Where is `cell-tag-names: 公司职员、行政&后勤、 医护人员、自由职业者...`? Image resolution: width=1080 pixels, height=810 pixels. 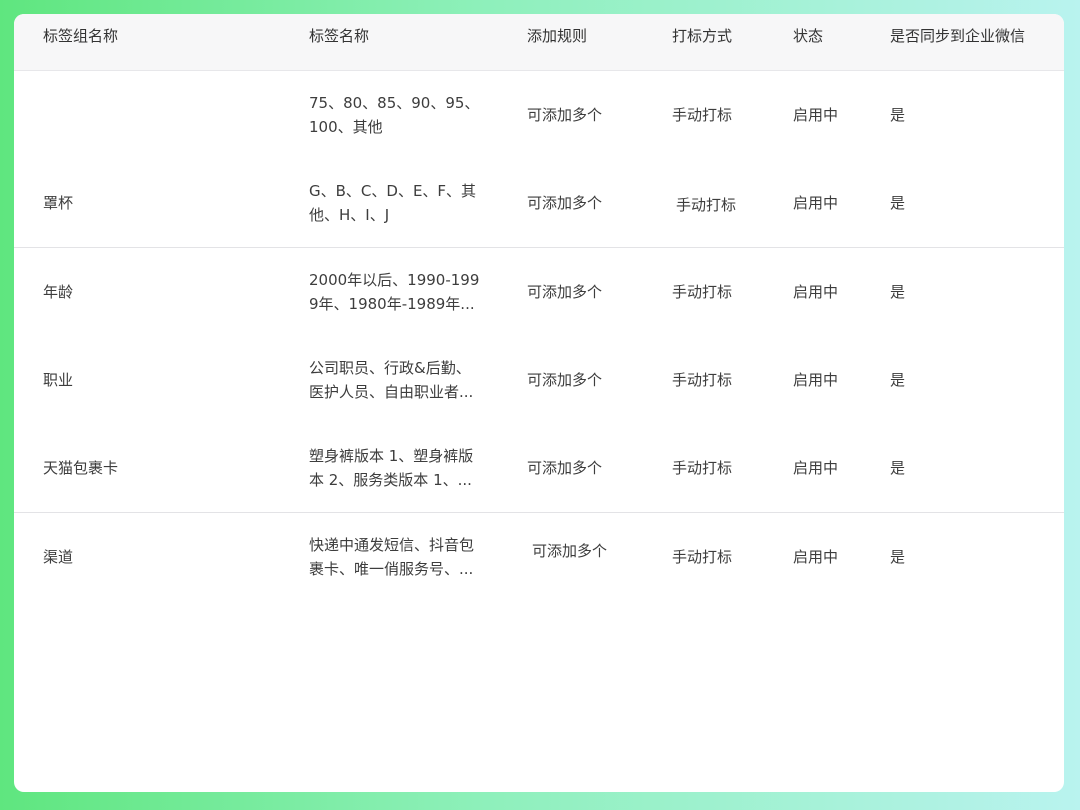 cell-tag-names: 公司职员、行政&后勤、 医护人员、自由职业者... is located at coordinates (404, 380).